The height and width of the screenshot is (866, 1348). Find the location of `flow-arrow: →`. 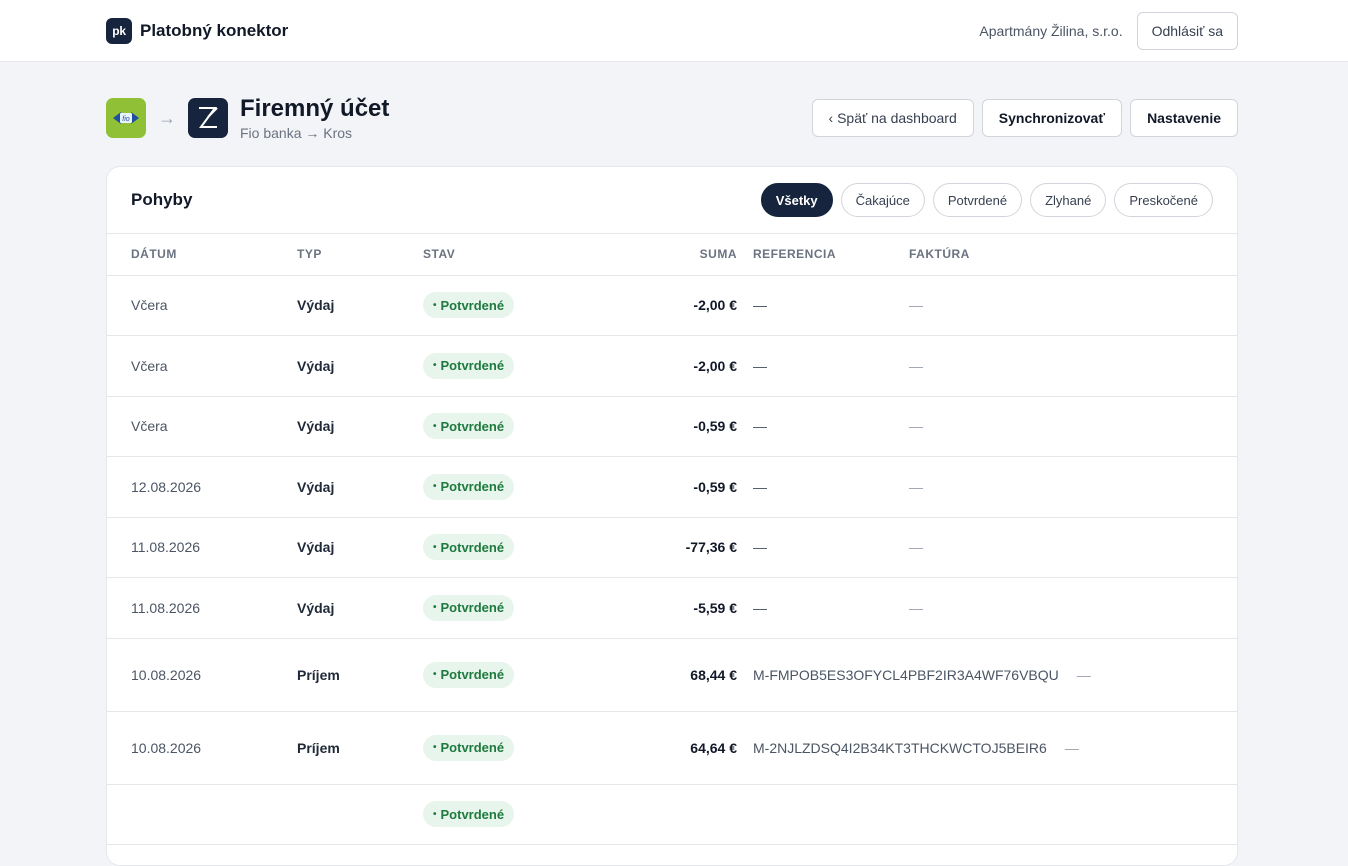

flow-arrow: → is located at coordinates (167, 117).